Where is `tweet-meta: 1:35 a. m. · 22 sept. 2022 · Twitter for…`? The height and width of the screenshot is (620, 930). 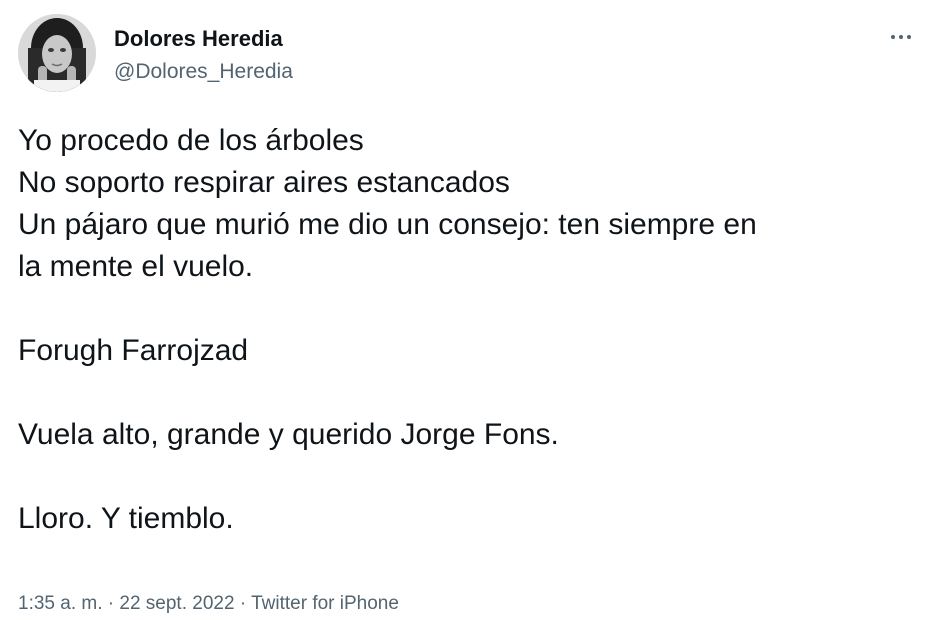 tweet-meta: 1:35 a. m. · 22 sept. 2022 · Twitter for… is located at coordinates (208, 604).